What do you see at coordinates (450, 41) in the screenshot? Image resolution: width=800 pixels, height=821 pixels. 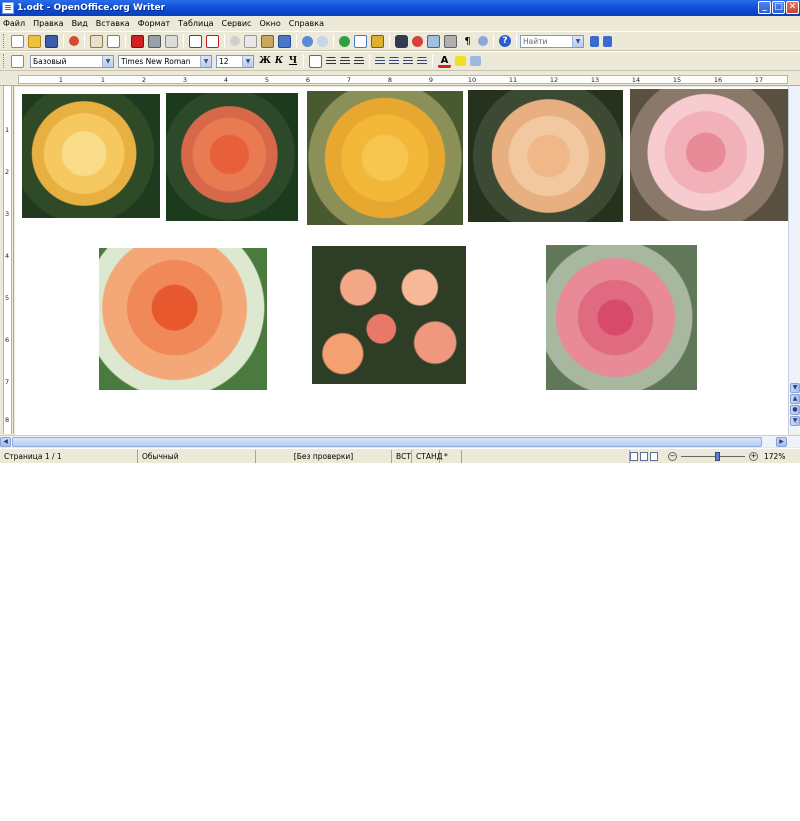 I see `data-sources-icon` at bounding box center [450, 41].